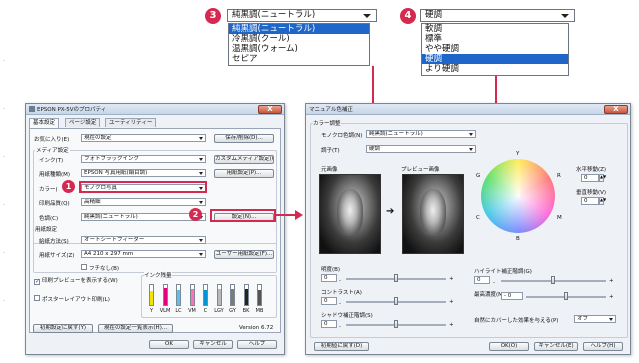  Describe the element at coordinates (556, 346) in the screenshot. I see `cancel-button: キャンセル(E)` at that location.